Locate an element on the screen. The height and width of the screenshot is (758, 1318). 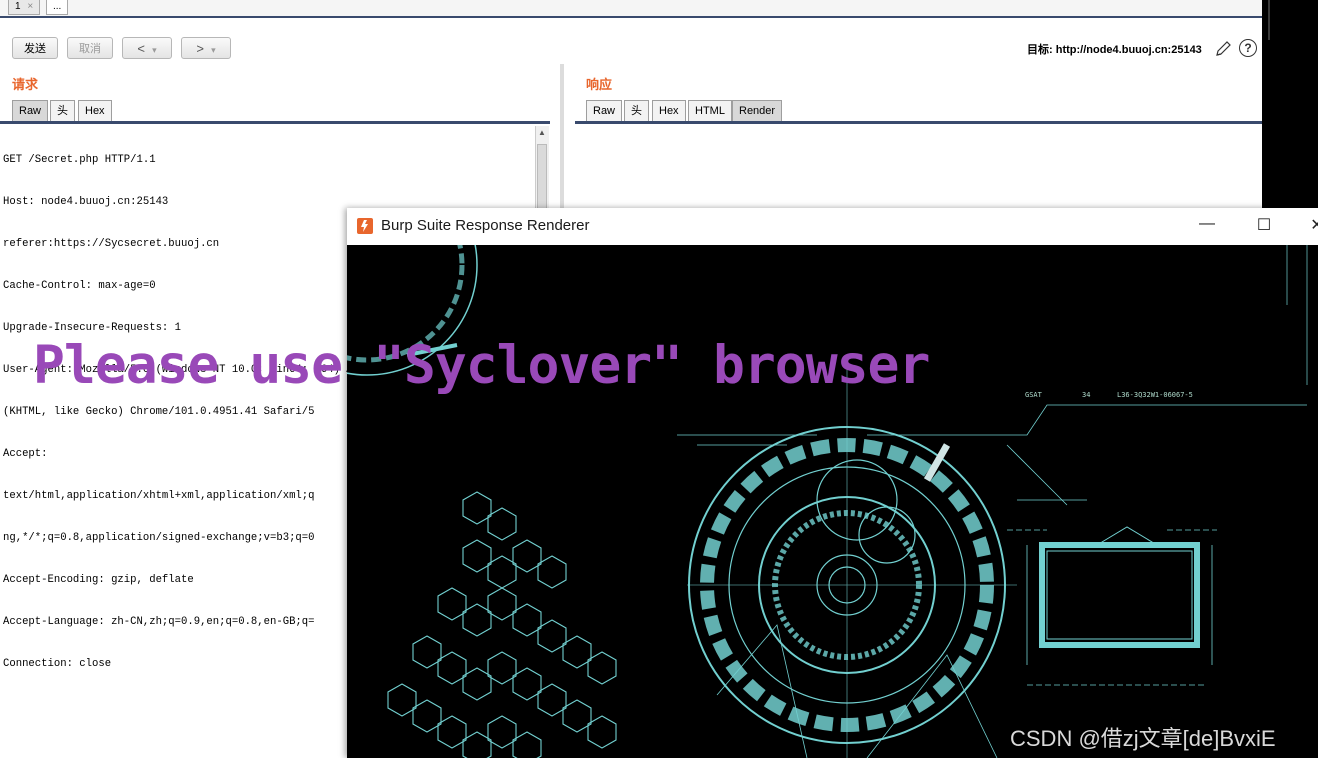
request-title: 请求 is located at coordinates (25, 84).